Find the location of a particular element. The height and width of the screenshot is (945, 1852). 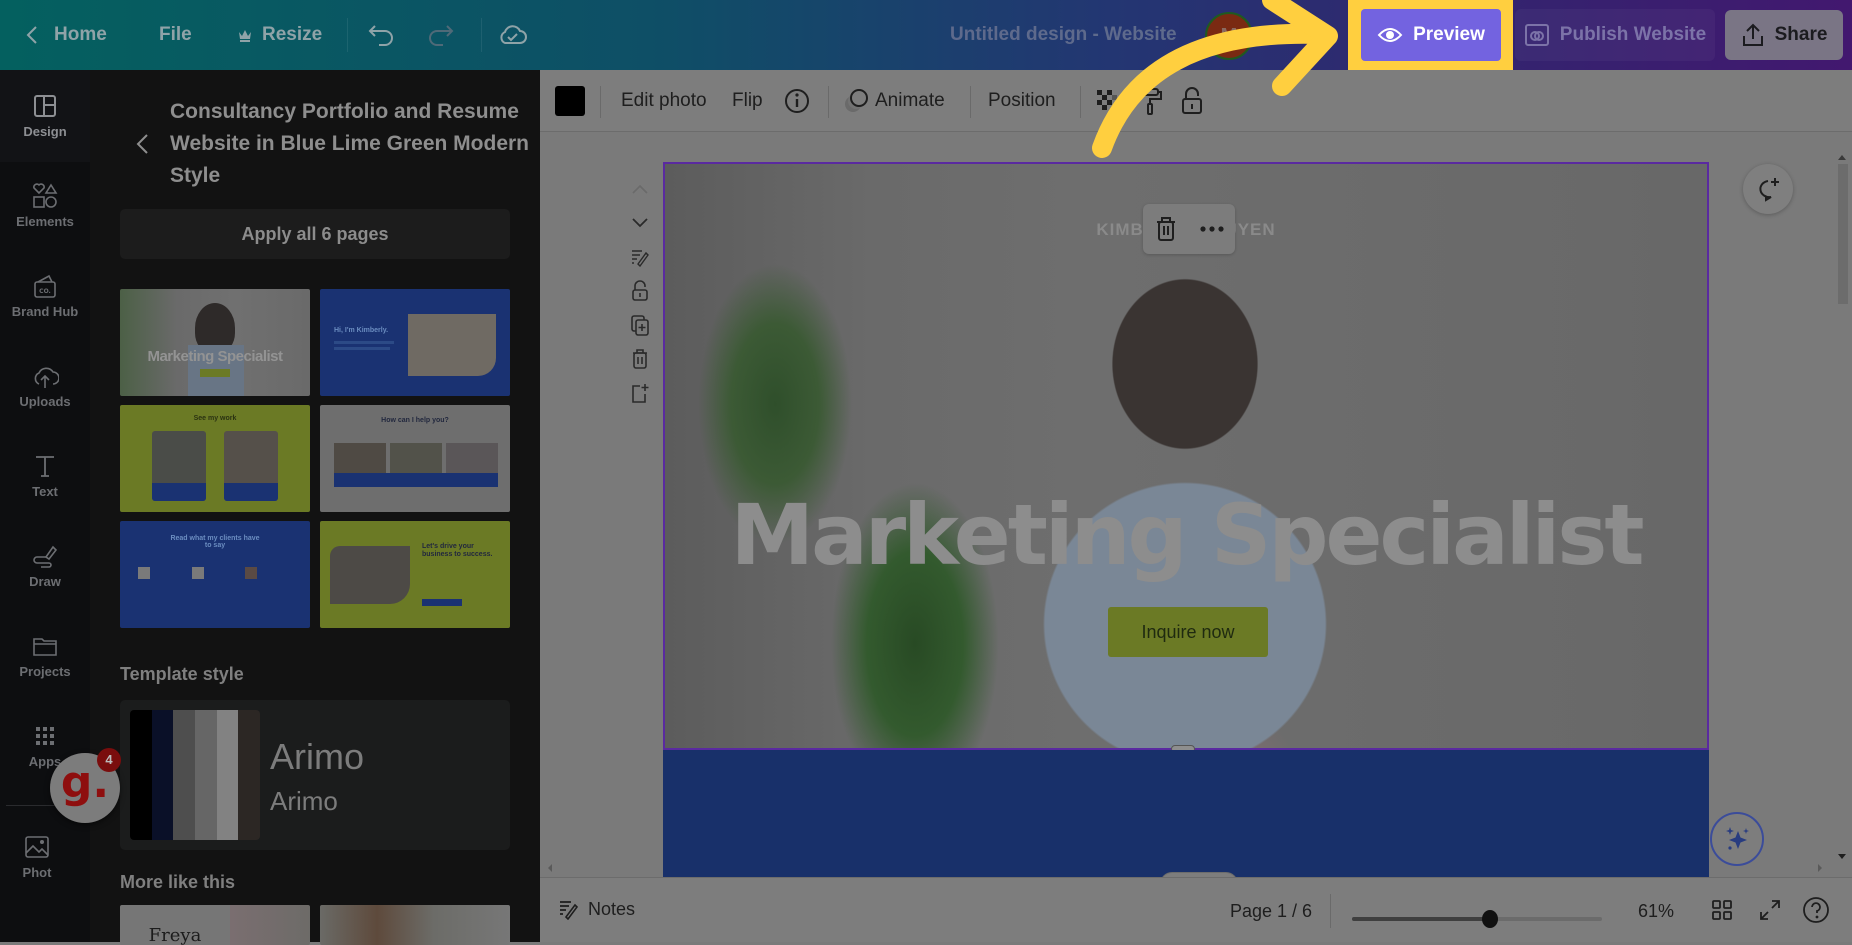

notes-button: Notes is located at coordinates (596, 909).